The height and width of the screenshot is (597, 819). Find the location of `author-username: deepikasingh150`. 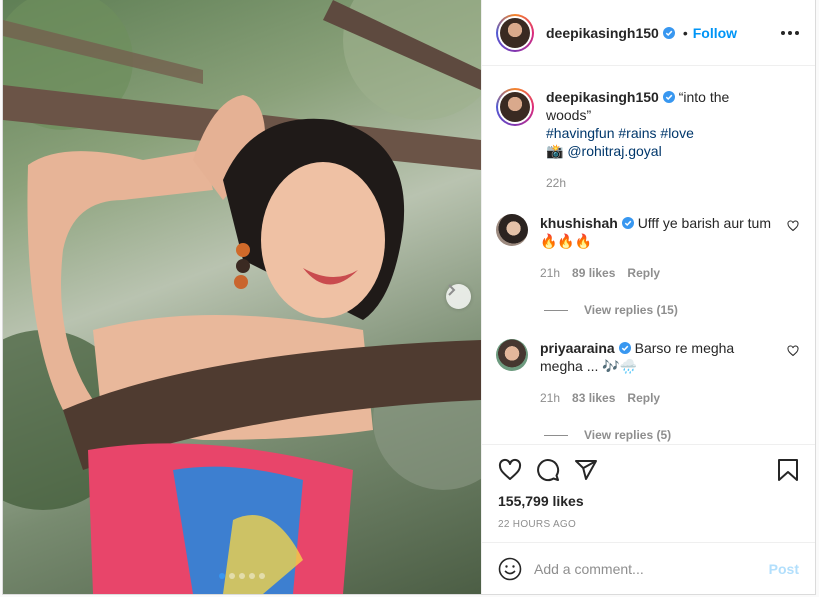

author-username: deepikasingh150 is located at coordinates (602, 33).